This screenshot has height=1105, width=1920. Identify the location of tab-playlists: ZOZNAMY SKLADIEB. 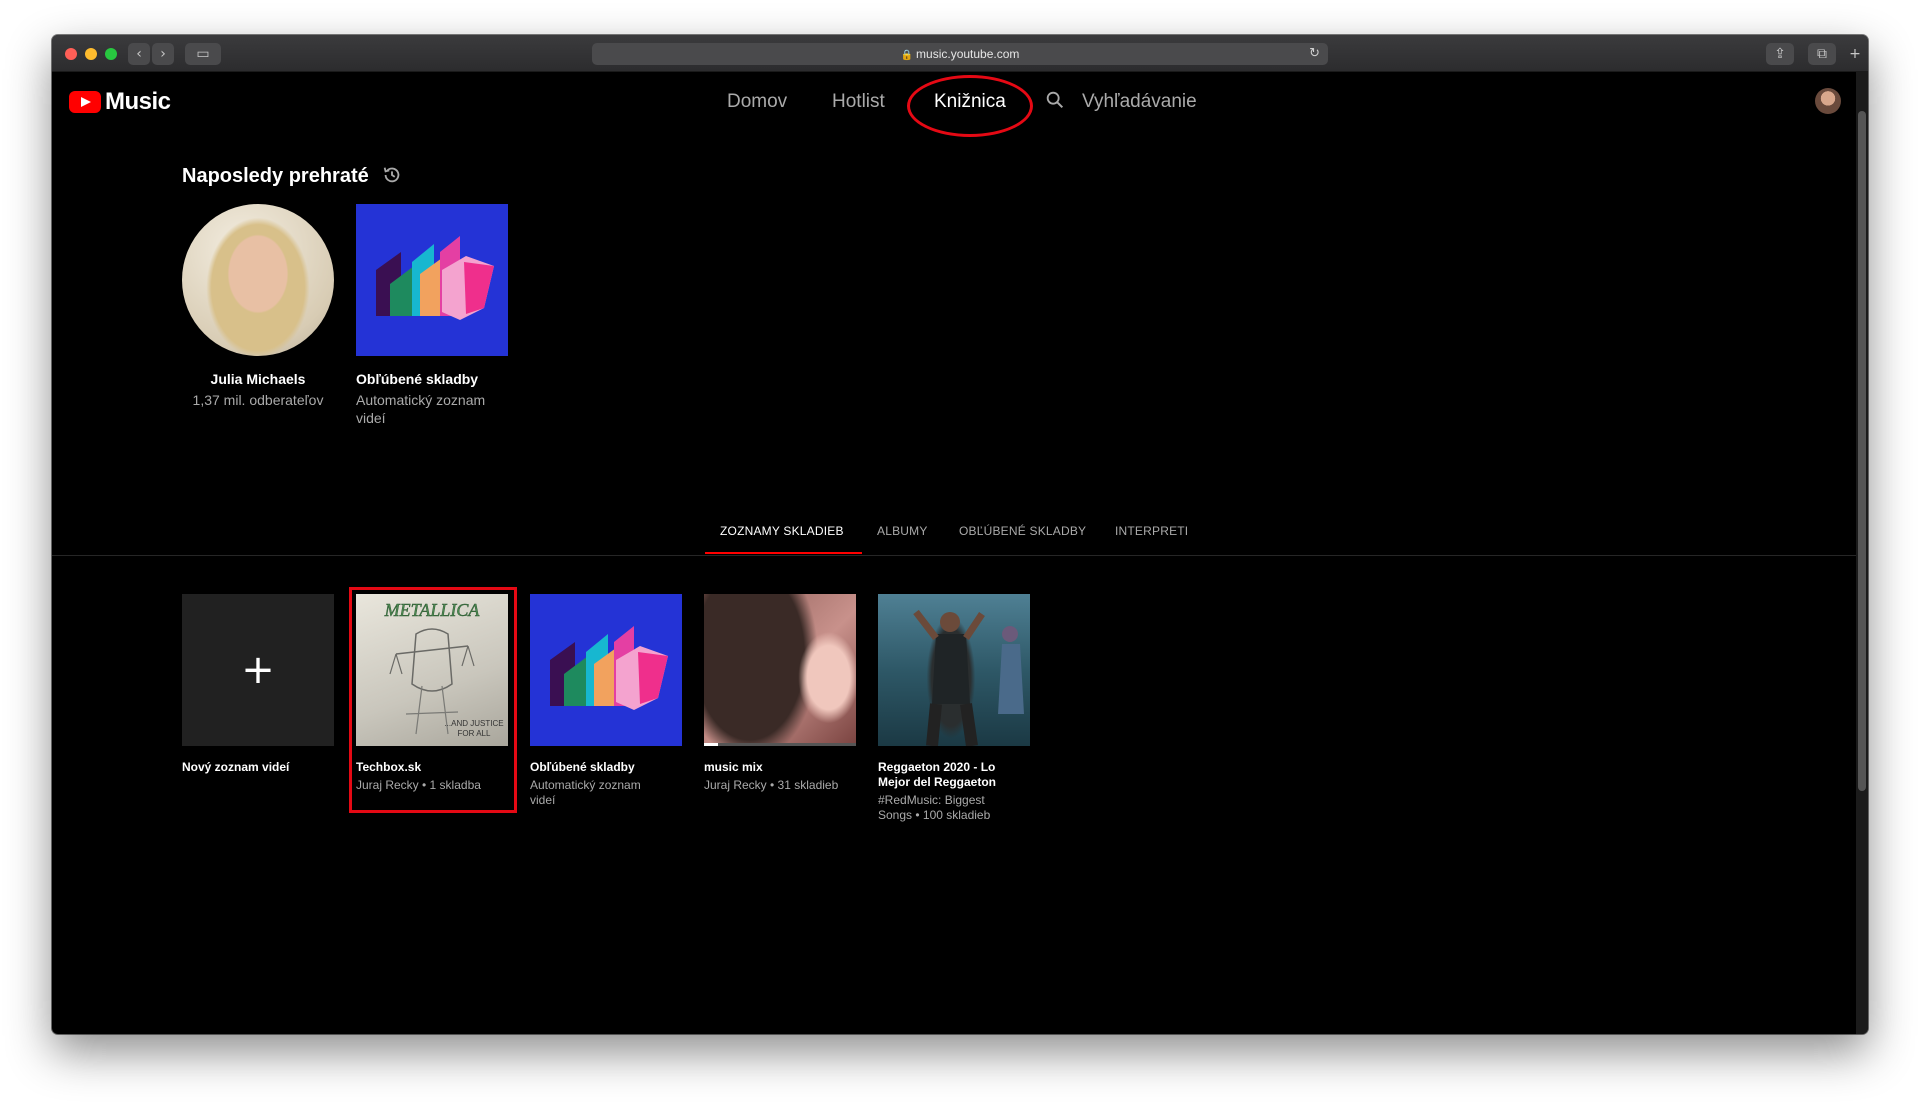
(782, 531).